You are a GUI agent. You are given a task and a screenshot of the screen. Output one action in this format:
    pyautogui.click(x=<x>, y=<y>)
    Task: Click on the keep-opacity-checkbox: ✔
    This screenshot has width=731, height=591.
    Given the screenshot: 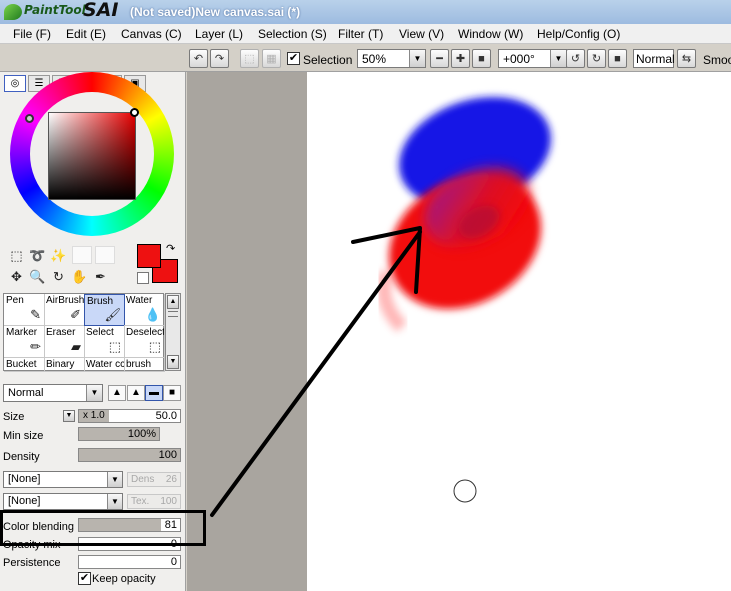 What is the action you would take?
    pyautogui.click(x=84, y=578)
    